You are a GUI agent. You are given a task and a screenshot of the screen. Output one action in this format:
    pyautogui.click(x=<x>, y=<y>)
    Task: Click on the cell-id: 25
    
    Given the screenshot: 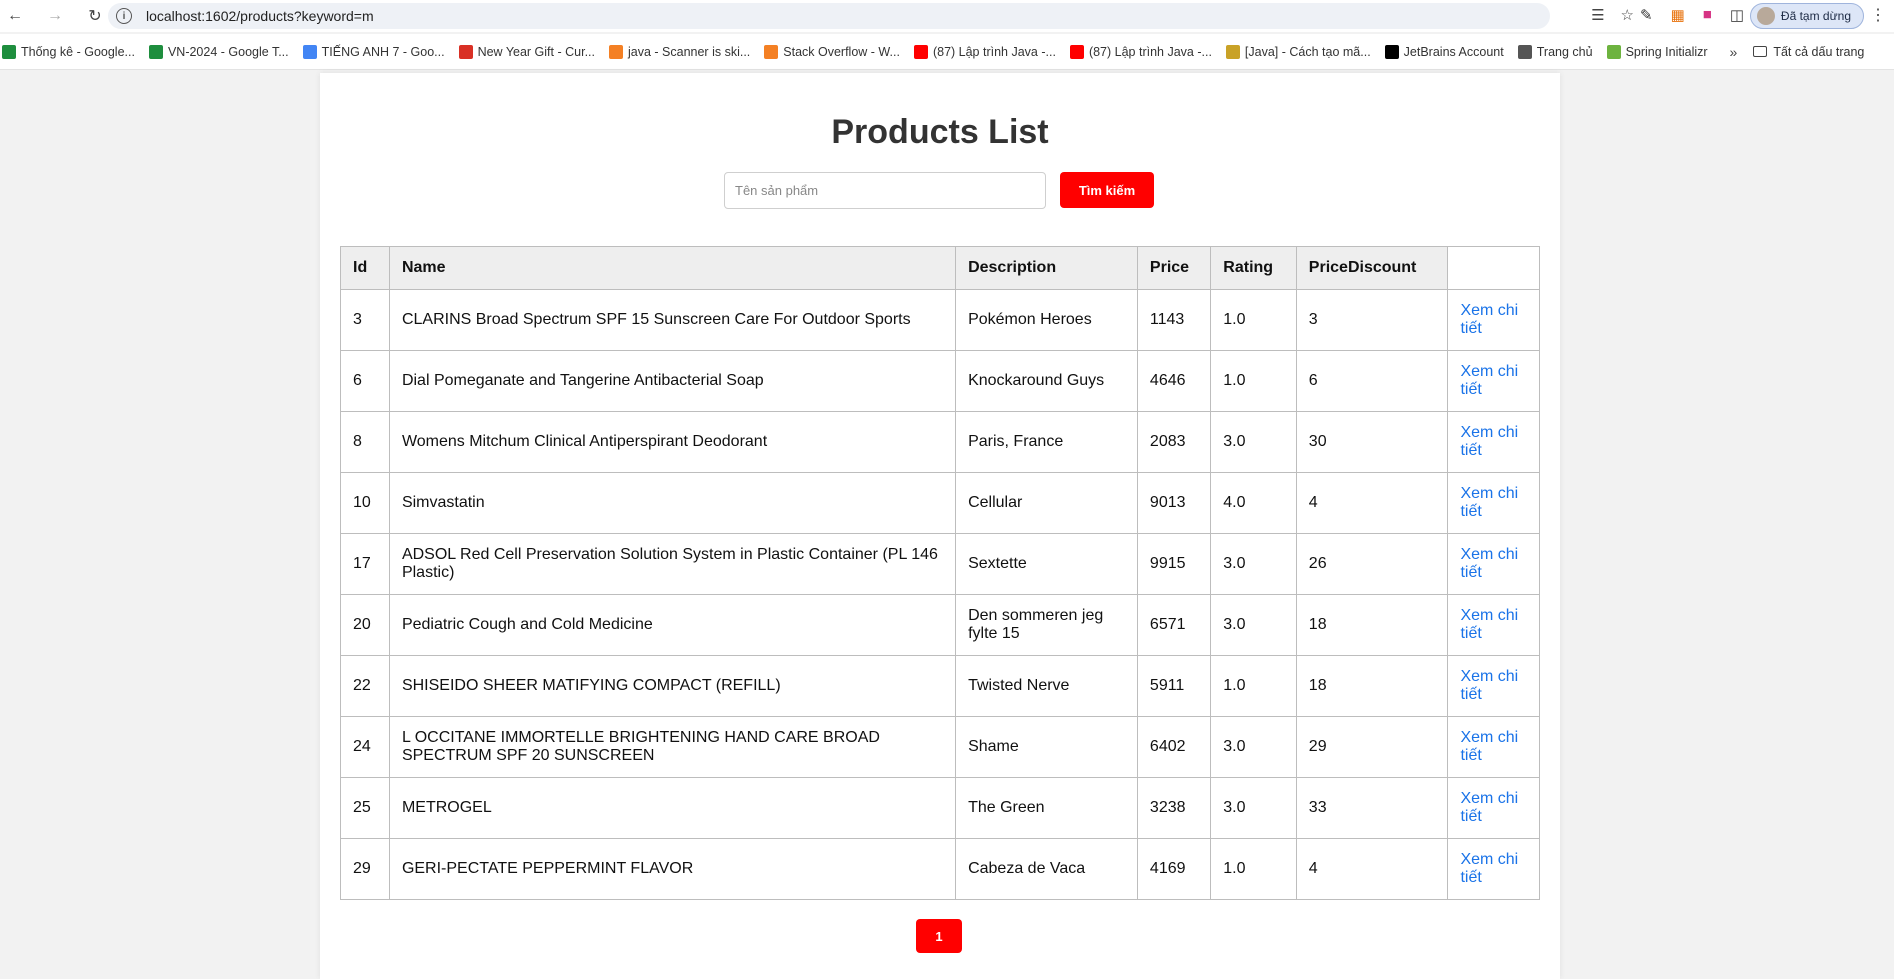 What is the action you would take?
    pyautogui.click(x=365, y=808)
    